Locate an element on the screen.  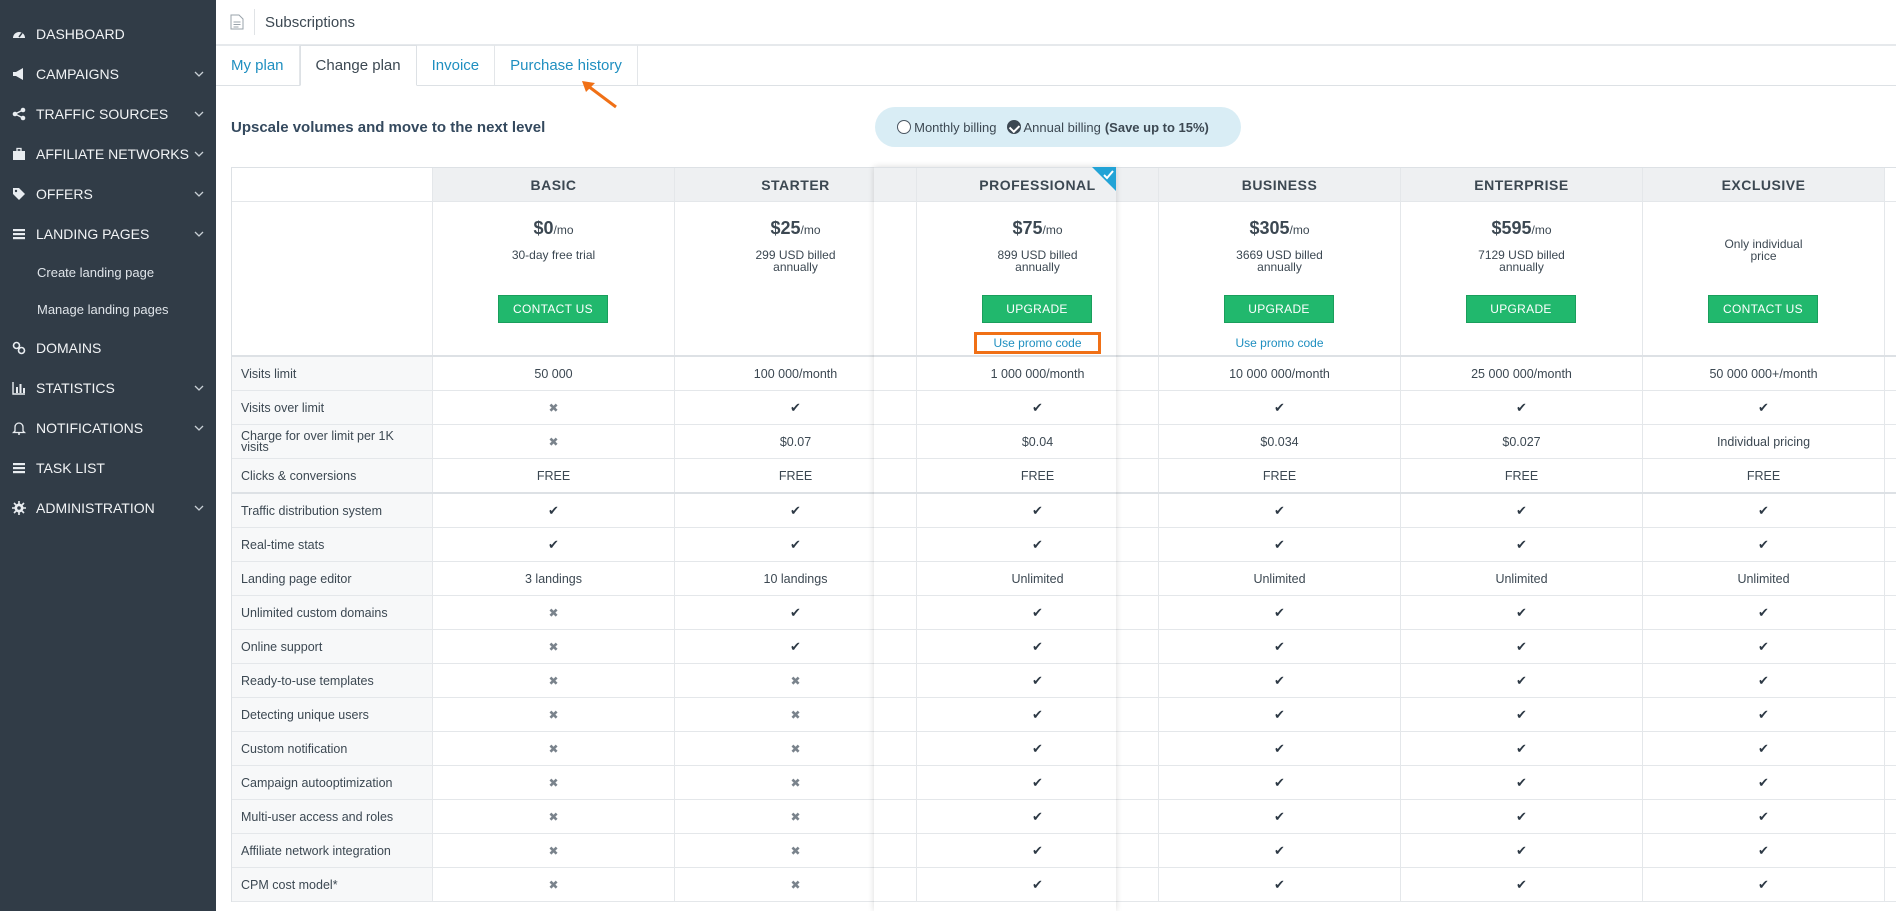
plan-price: $305/mo is located at coordinates (1279, 228).